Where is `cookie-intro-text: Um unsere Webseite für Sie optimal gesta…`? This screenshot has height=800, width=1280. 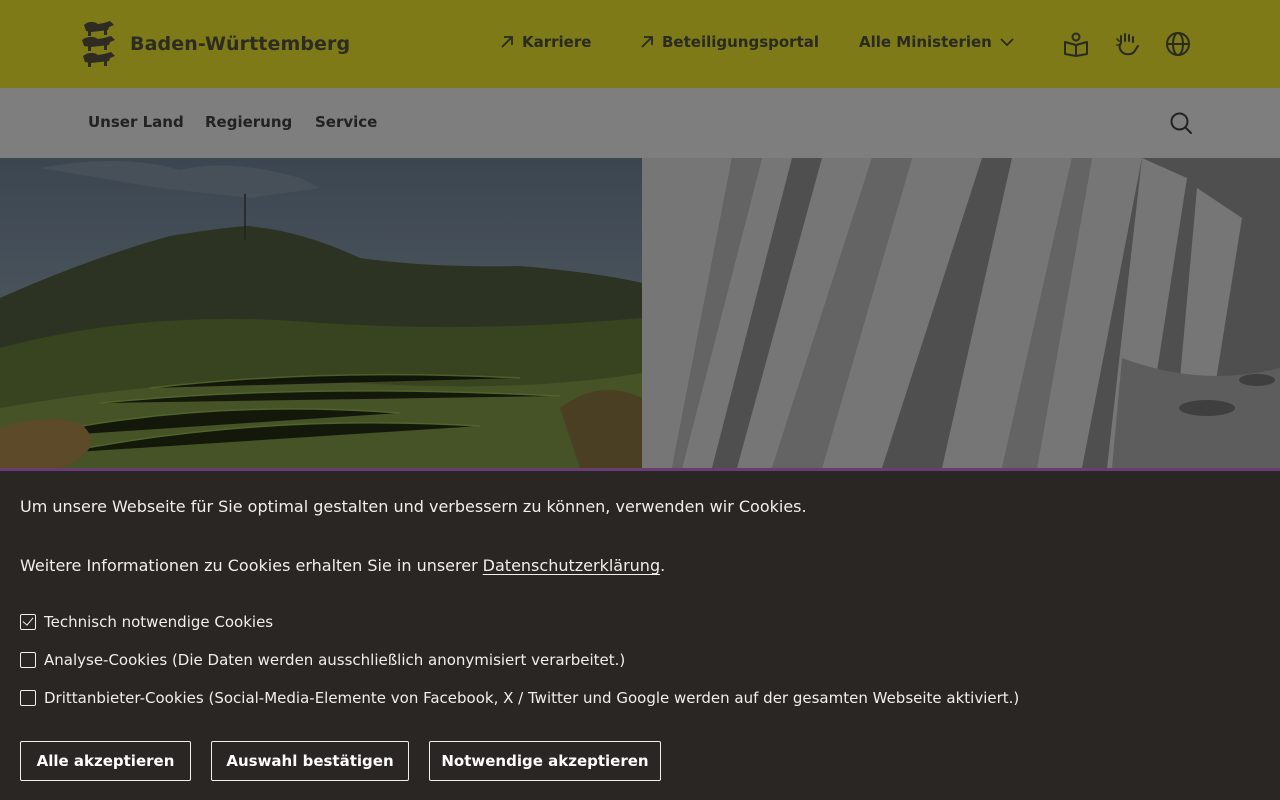
cookie-intro-text: Um unsere Webseite für Sie optimal gesta… is located at coordinates (413, 506).